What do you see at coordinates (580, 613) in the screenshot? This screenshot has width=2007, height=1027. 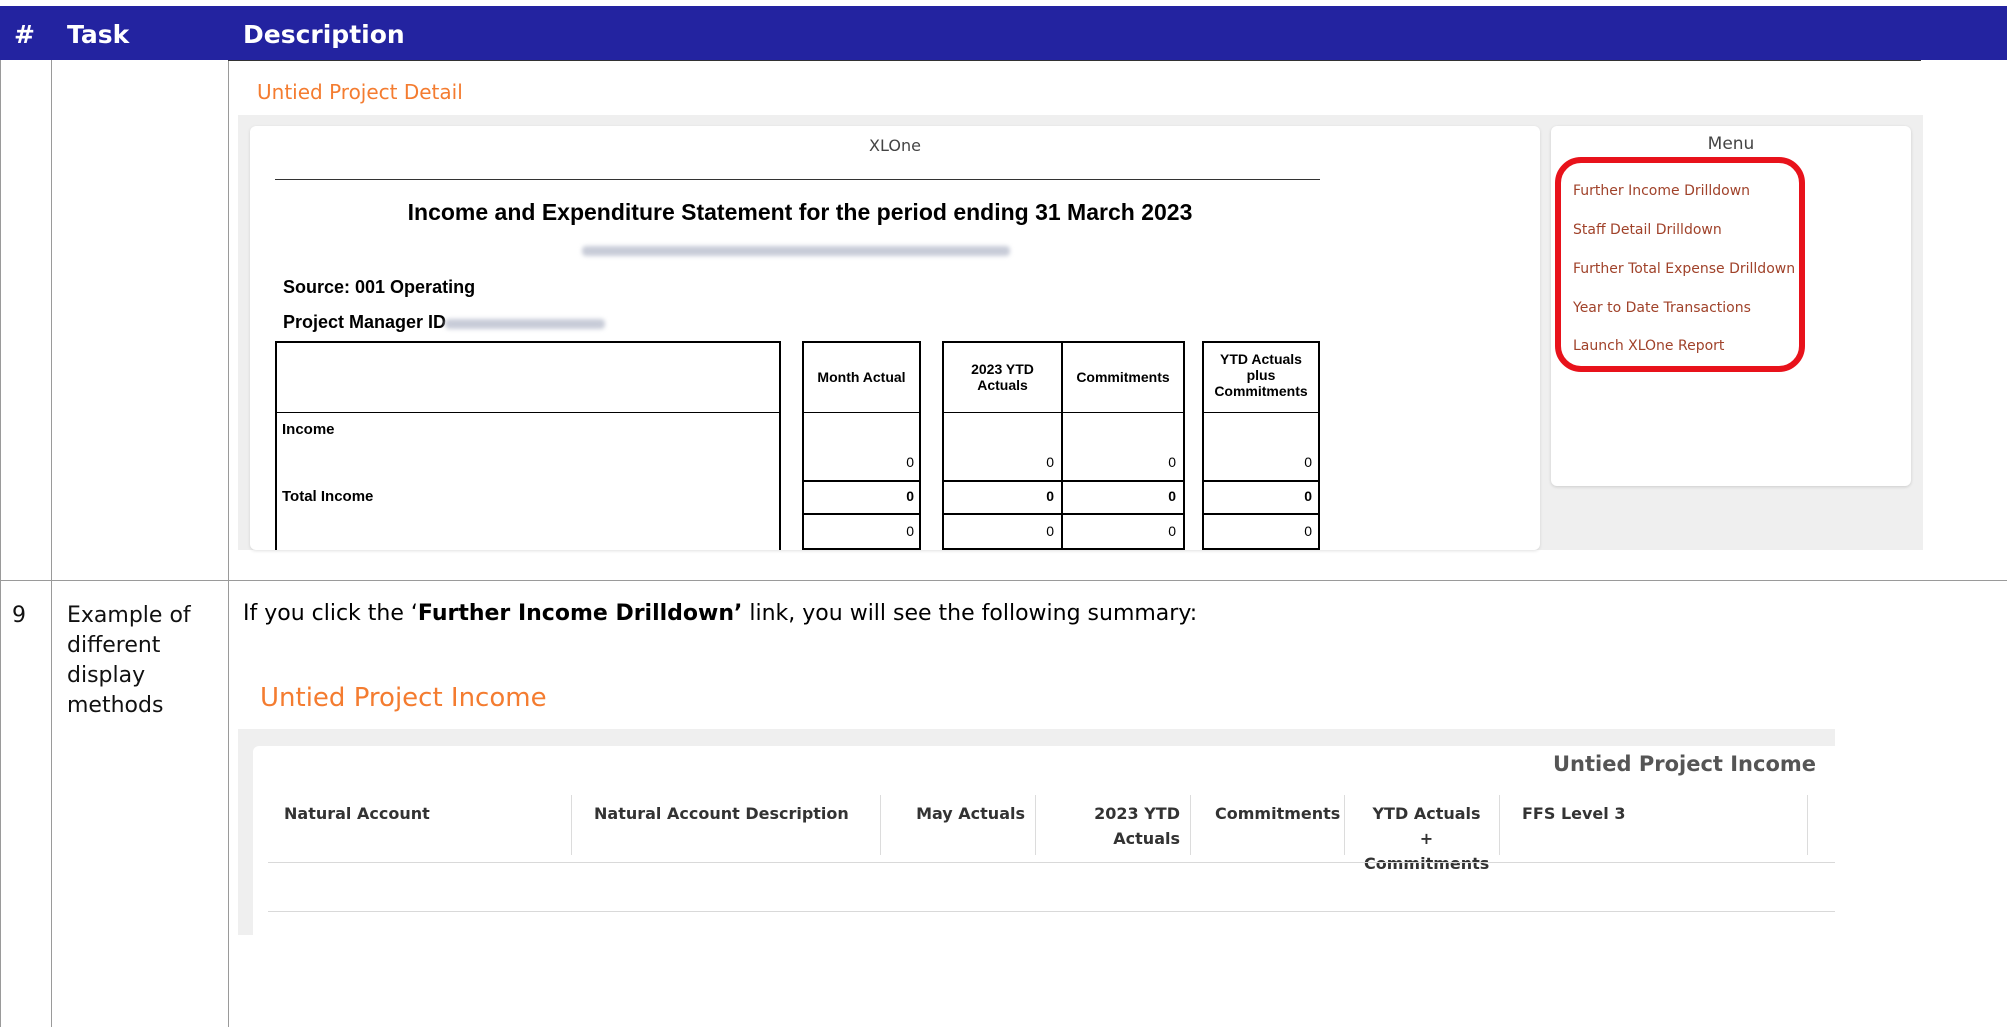 I see `intro-link-name: Further Income Drilldown’` at bounding box center [580, 613].